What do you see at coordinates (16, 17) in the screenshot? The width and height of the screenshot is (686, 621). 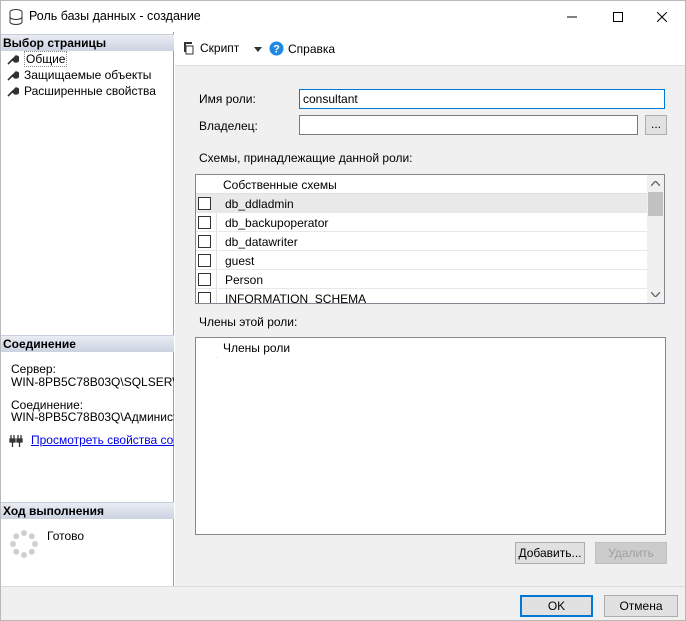 I see `database-icon` at bounding box center [16, 17].